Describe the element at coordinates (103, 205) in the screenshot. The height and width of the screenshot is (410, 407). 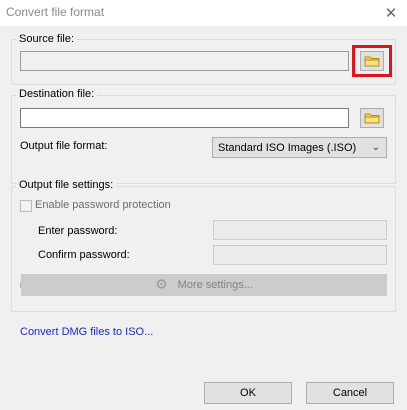
I see `password-protection-label: Enable password protection` at that location.